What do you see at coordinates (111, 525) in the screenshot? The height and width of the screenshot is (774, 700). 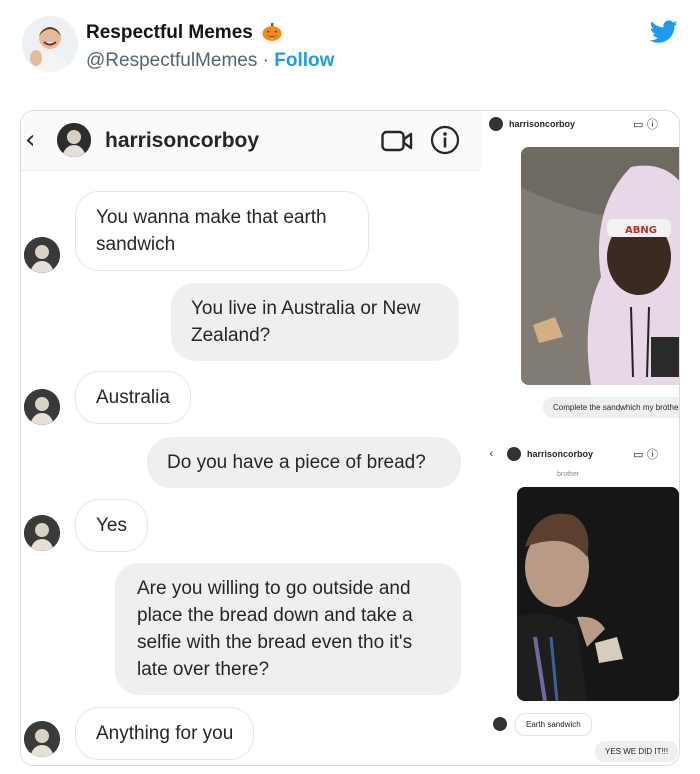 I see `message-bubble-received: Yes` at bounding box center [111, 525].